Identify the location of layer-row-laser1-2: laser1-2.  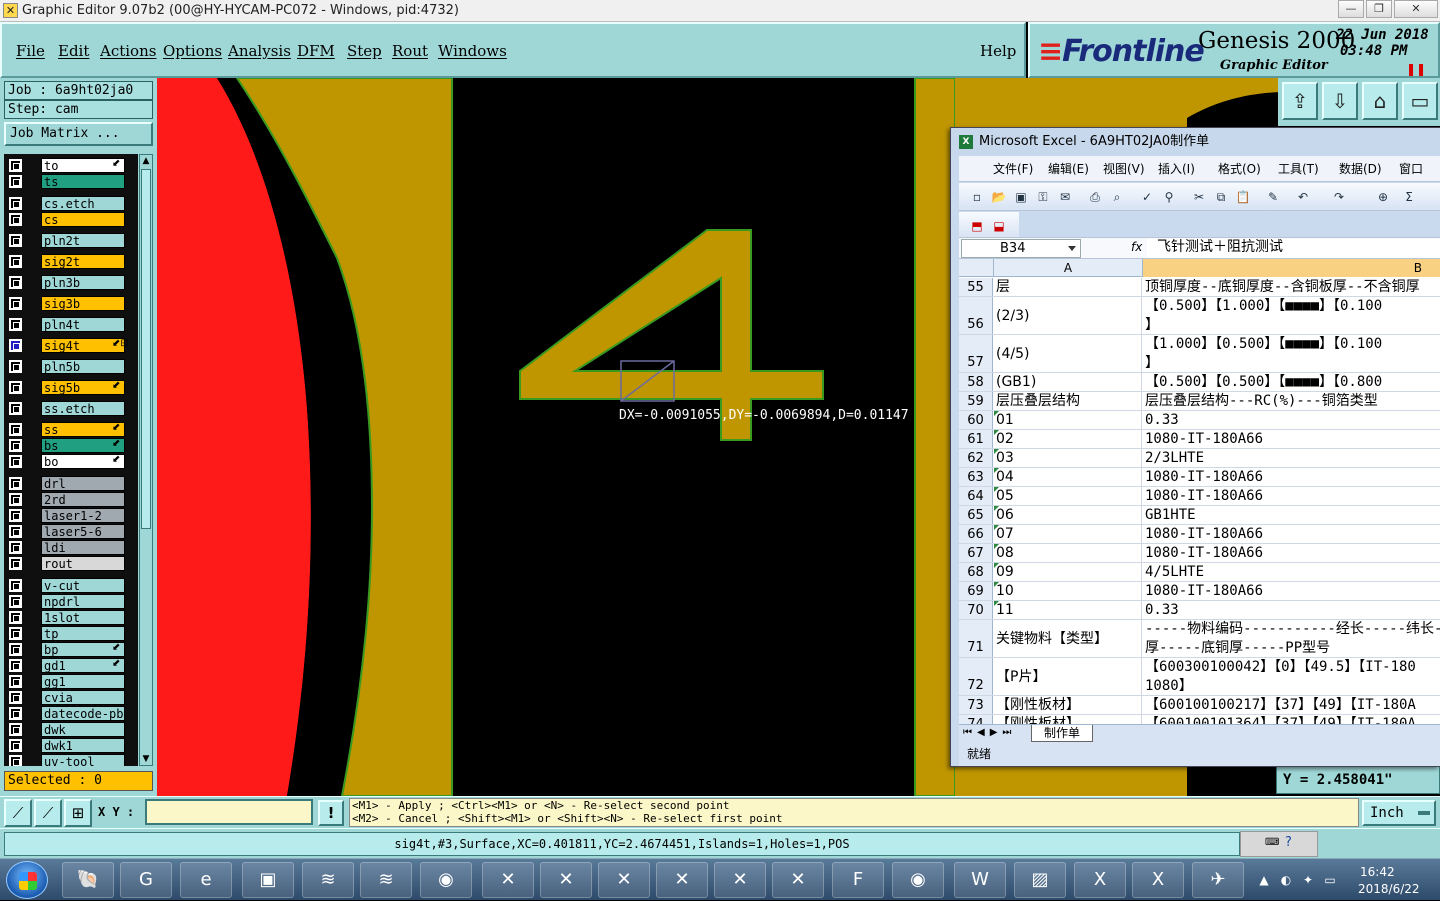
(71, 515).